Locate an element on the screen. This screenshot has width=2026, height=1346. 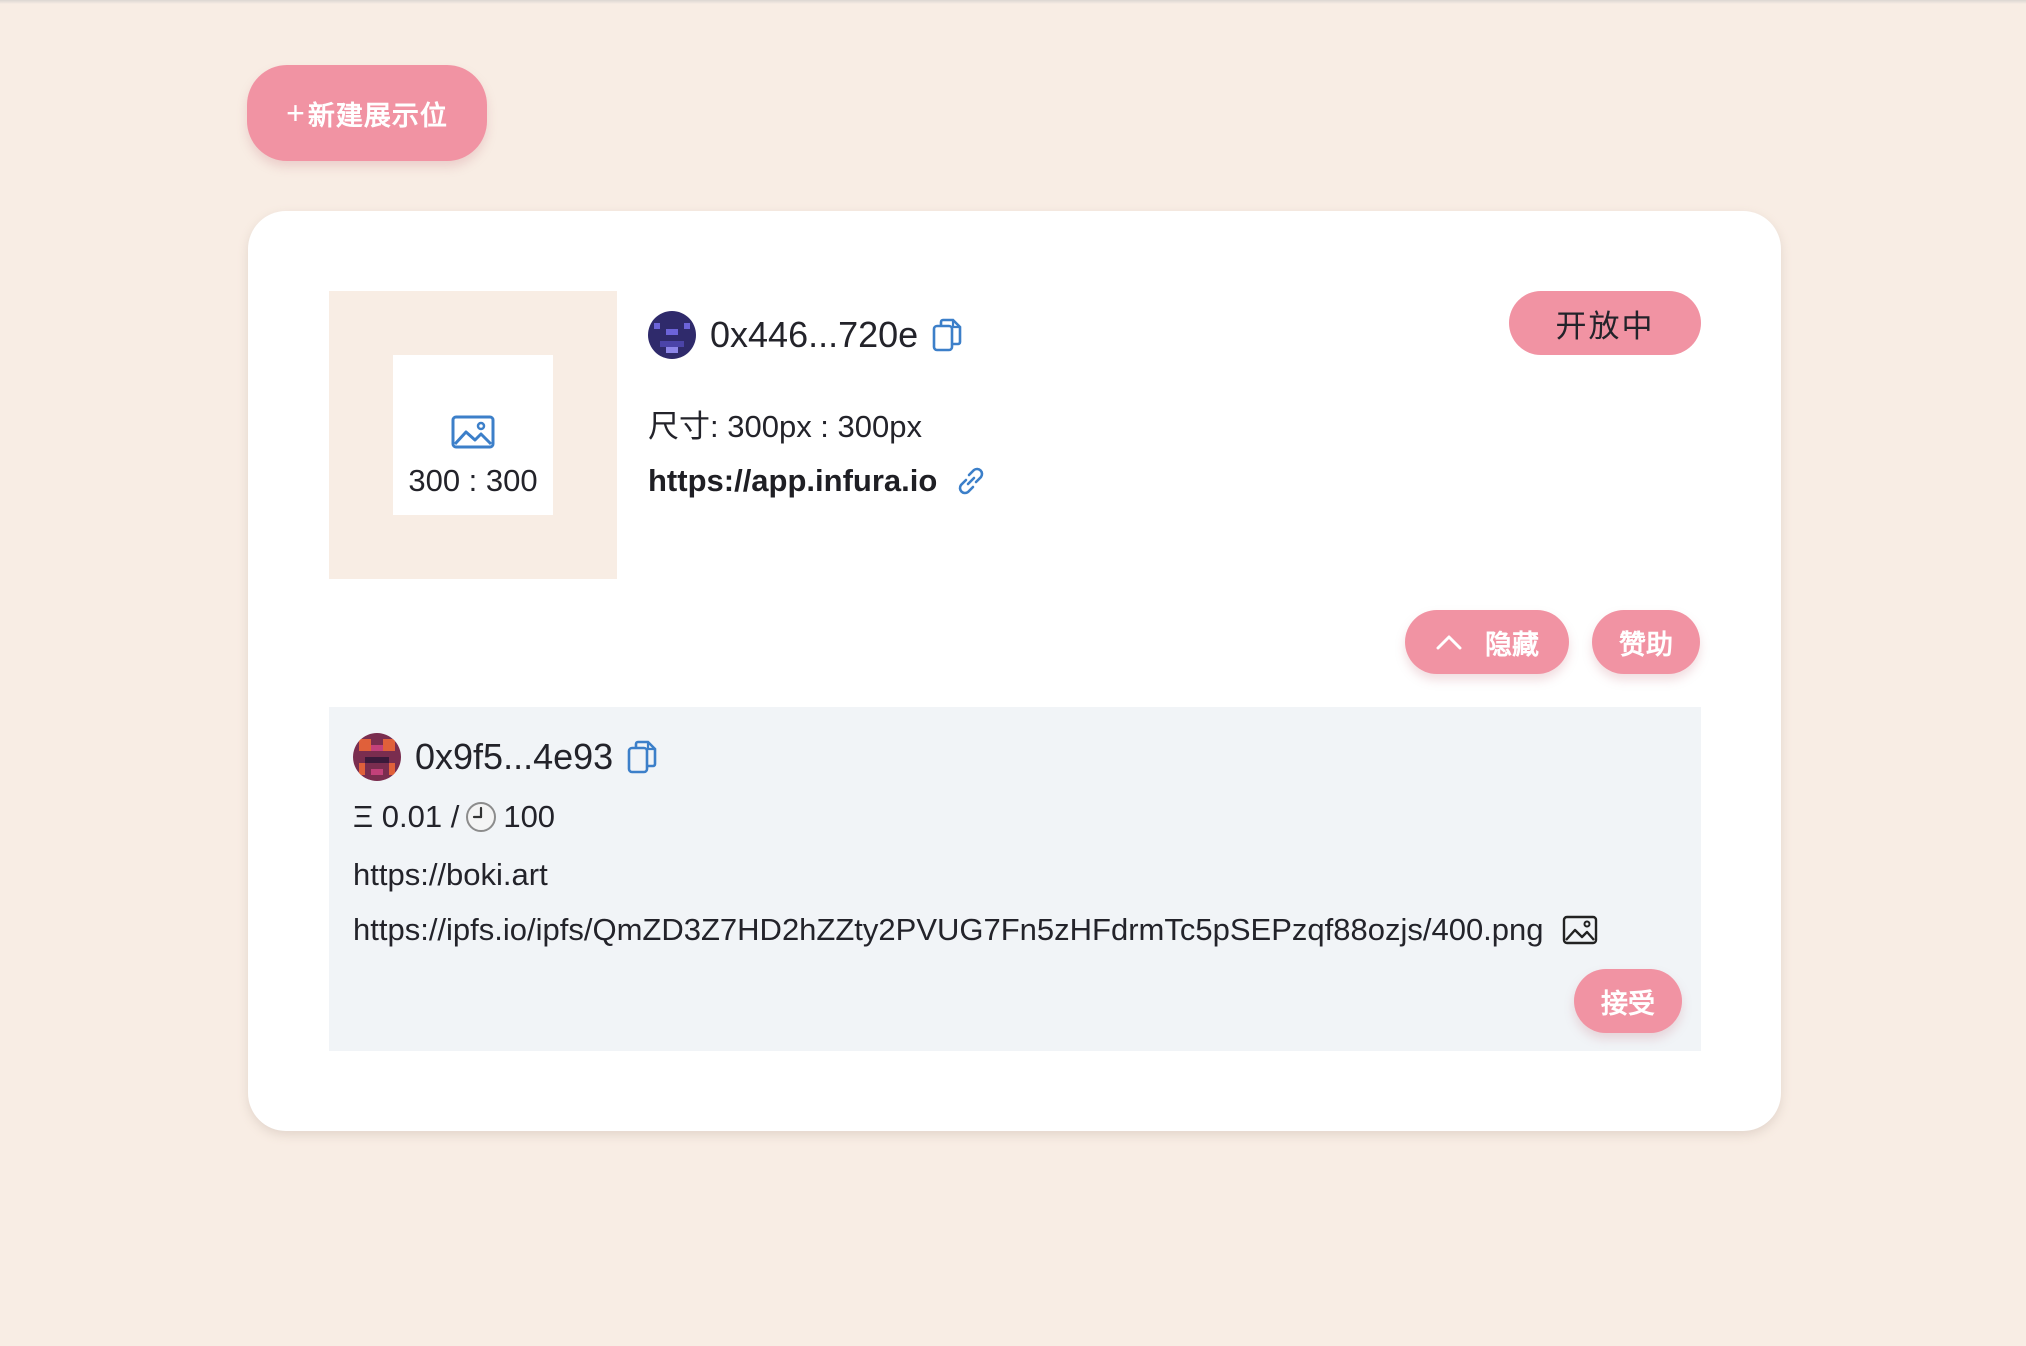
link-icon is located at coordinates (971, 481).